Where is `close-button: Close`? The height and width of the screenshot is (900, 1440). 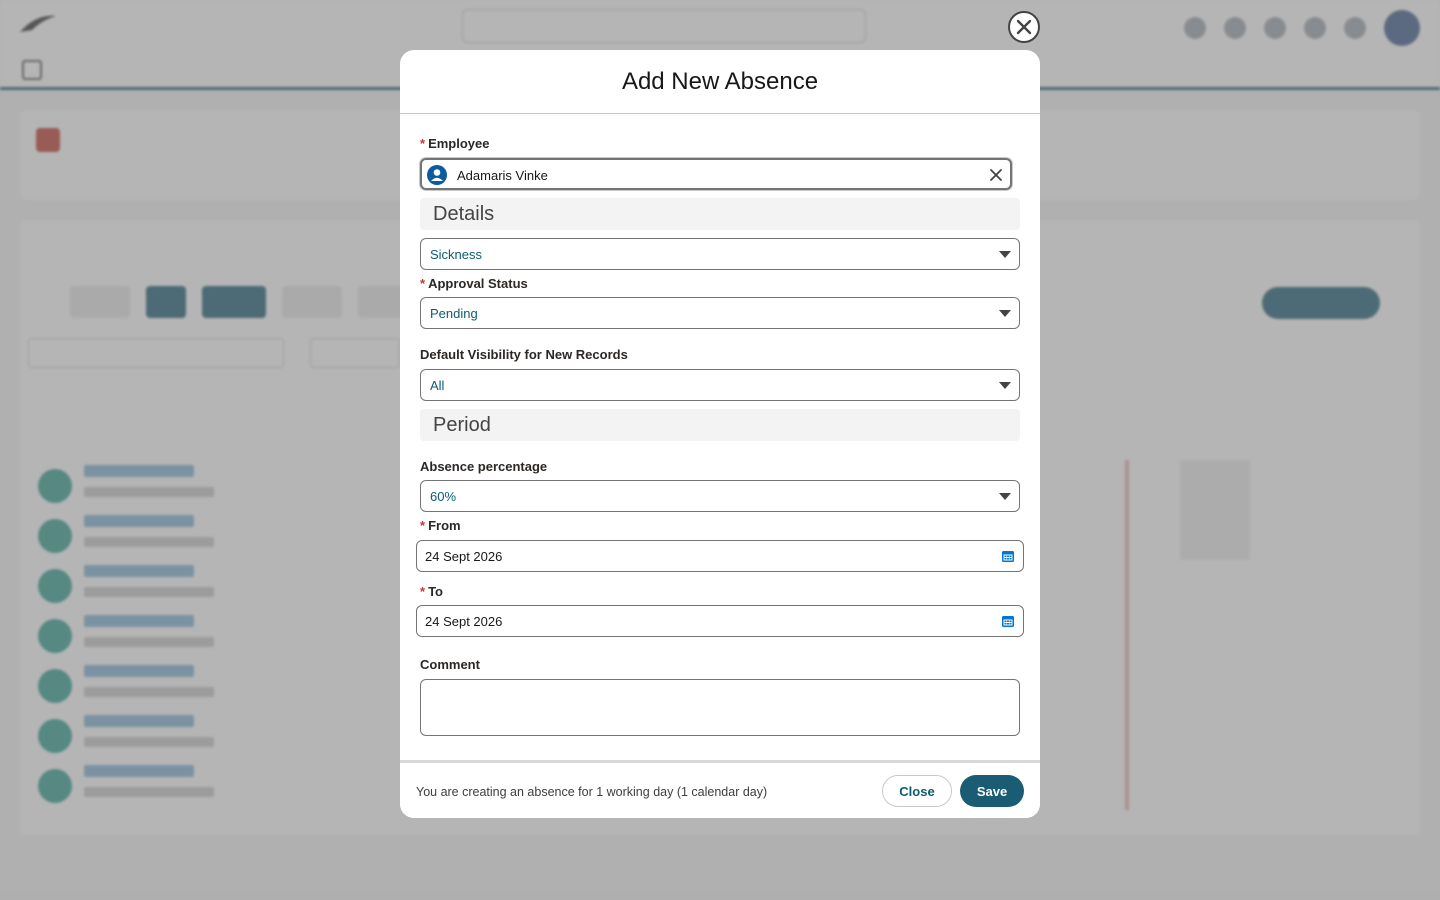 close-button: Close is located at coordinates (917, 791).